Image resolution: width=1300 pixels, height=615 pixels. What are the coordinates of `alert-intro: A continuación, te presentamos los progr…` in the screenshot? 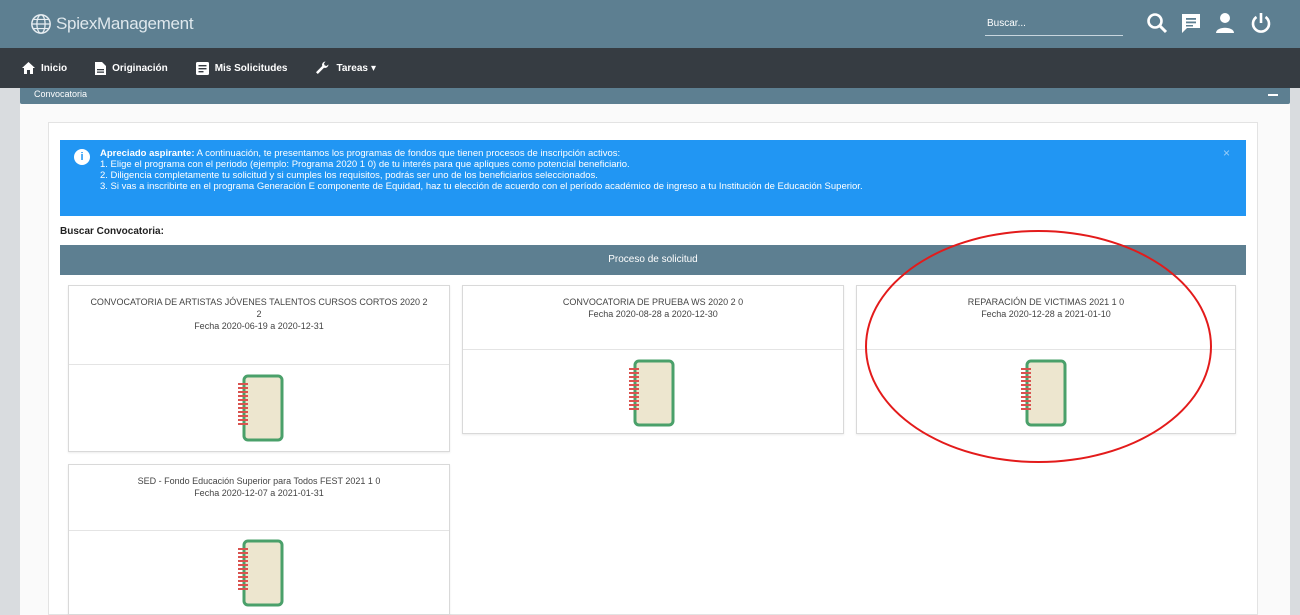 It's located at (408, 153).